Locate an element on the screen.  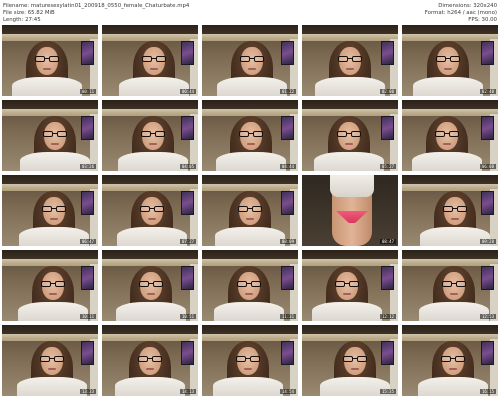
frame-timestamp: 15:35 is located at coordinates (387, 391).